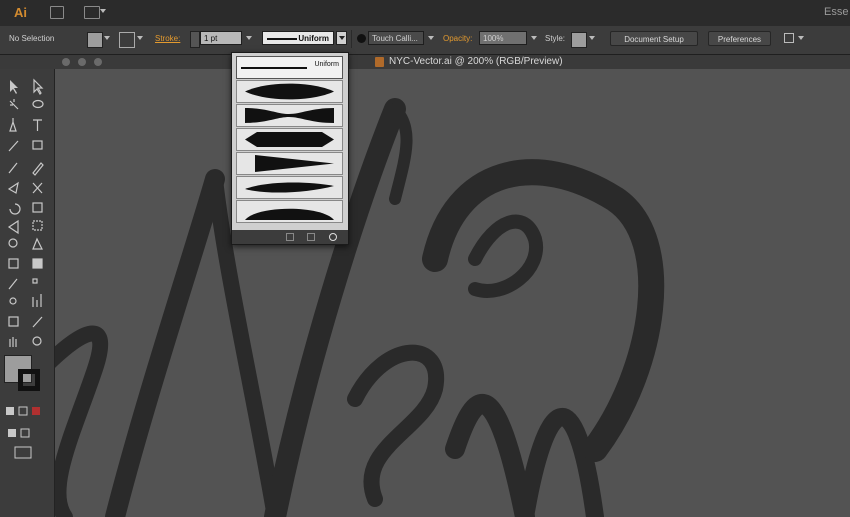  Describe the element at coordinates (167, 38) in the screenshot. I see `stroke-label: Stroke:` at that location.